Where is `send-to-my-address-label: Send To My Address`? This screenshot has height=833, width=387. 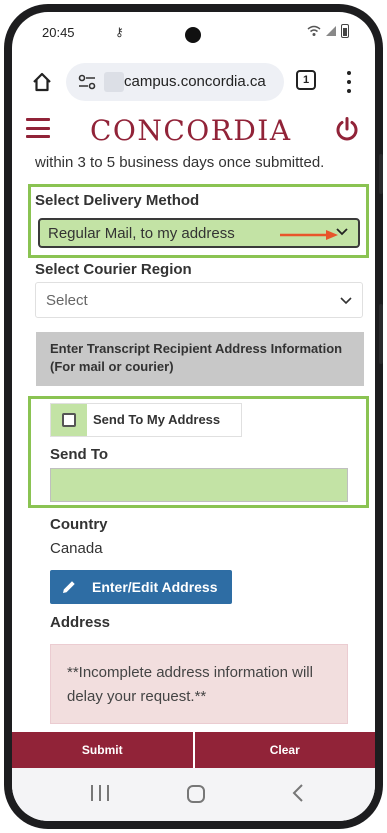 send-to-my-address-label: Send To My Address is located at coordinates (157, 419).